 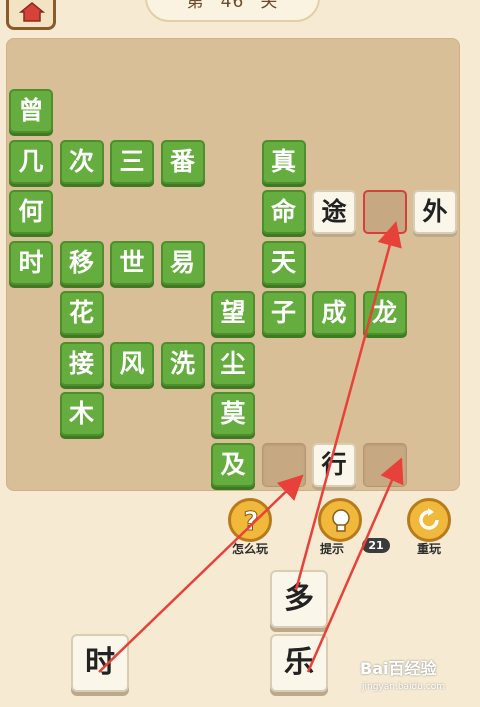 What do you see at coordinates (249, 549) in the screenshot?
I see `how-to-play-label: 怎么玩` at bounding box center [249, 549].